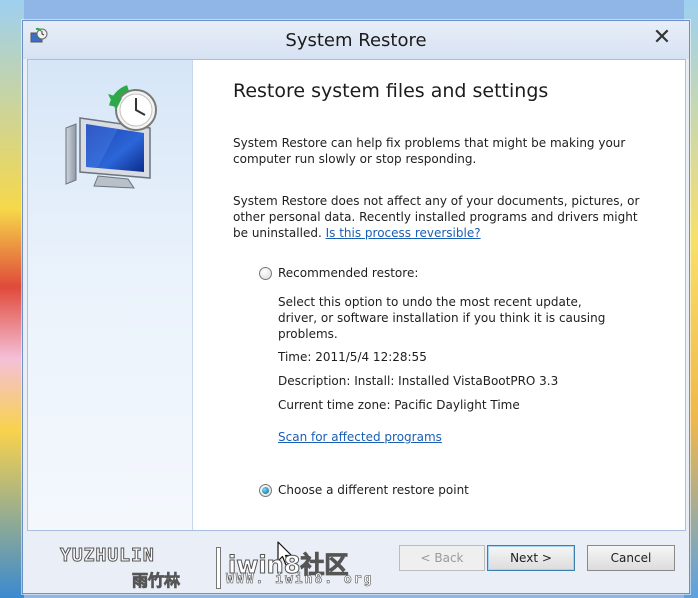  What do you see at coordinates (107, 556) in the screenshot?
I see `watermark-latin: YUZHULIN` at bounding box center [107, 556].